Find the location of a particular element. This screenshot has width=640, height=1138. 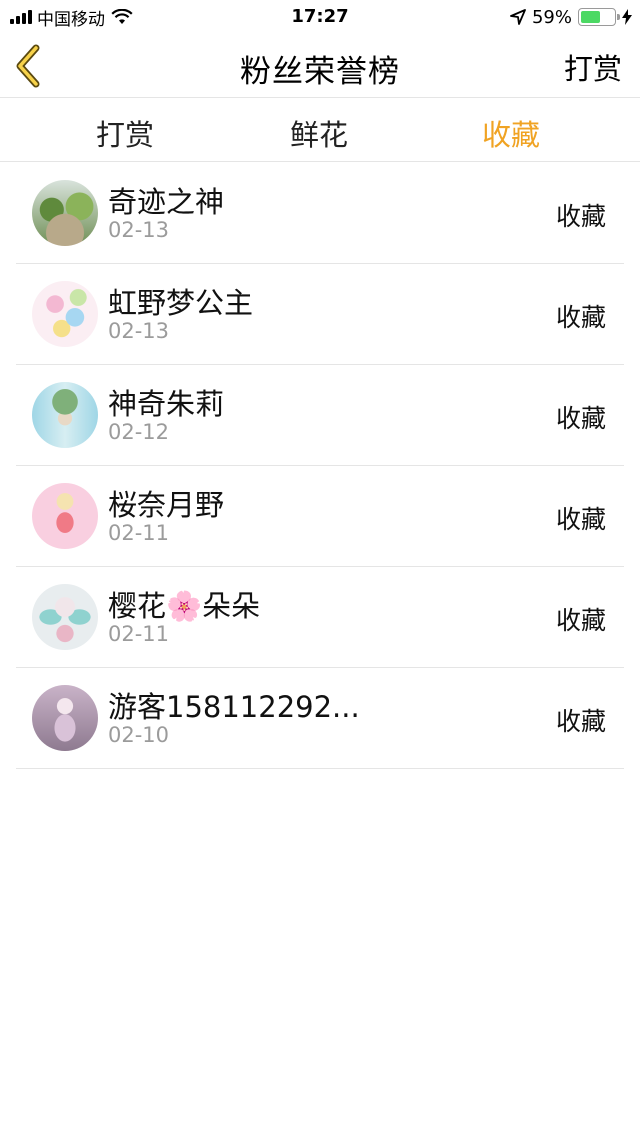

tab-flowers: 鲜花 is located at coordinates (319, 133).